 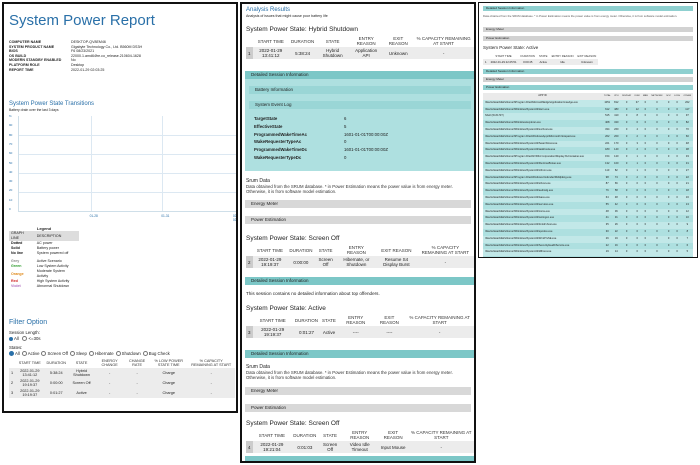 What do you see at coordinates (588, 71) in the screenshot?
I see `detailed-session-toggle-r2: Detailed Session Information` at bounding box center [588, 71].